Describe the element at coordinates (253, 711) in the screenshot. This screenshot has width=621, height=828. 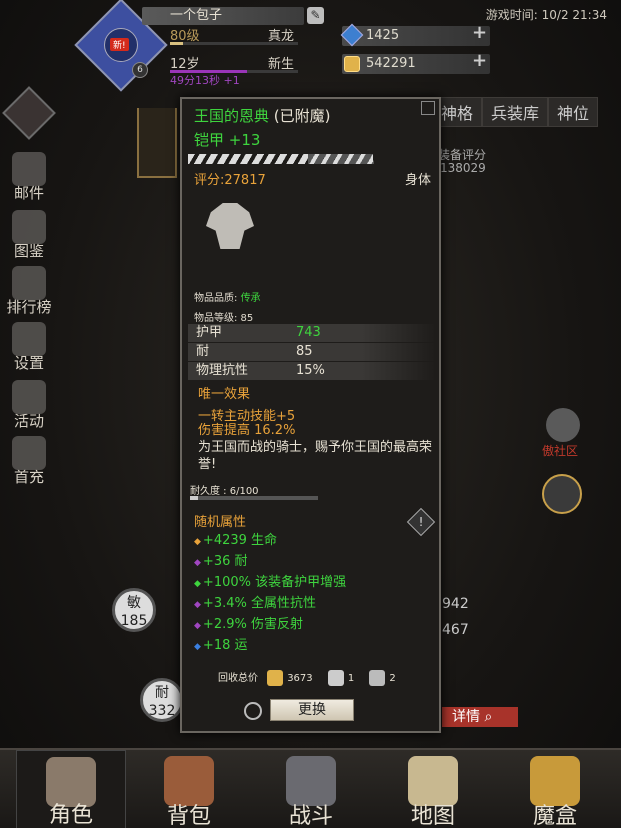
I see `settings-icon` at that location.